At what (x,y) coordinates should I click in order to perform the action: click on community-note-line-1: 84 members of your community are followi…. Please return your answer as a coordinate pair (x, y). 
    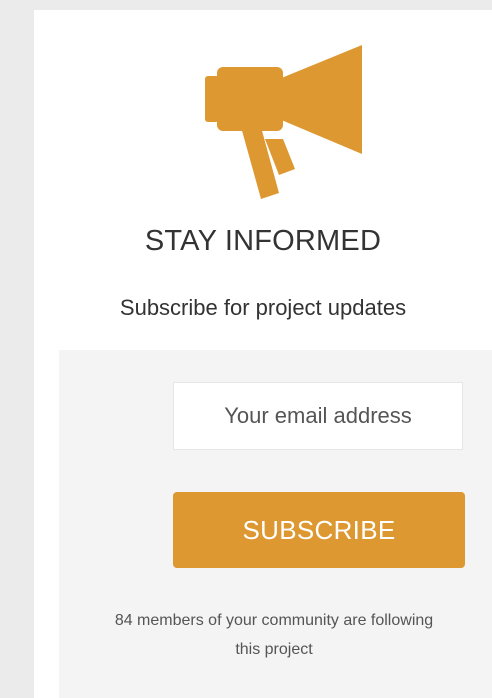
    Looking at the image, I should click on (274, 620).